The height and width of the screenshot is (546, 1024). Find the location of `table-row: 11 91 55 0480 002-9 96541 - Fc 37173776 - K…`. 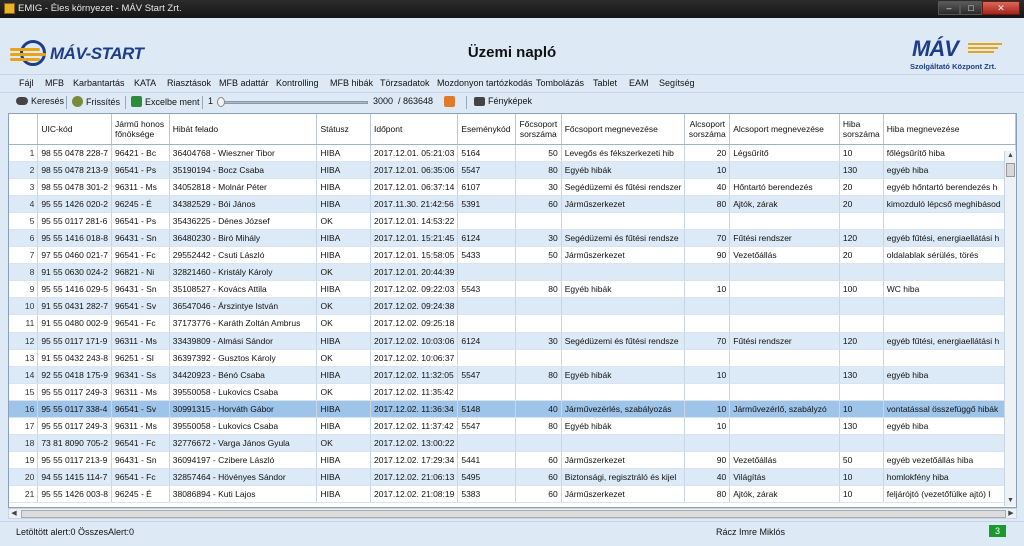

table-row: 11 91 55 0480 002-9 96541 - Fc 37173776 - K… is located at coordinates (512, 323).